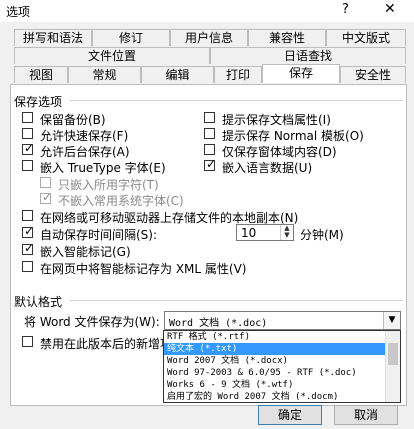 The height and width of the screenshot is (429, 414). What do you see at coordinates (392, 366) in the screenshot?
I see `dropdown-scrollbar` at bounding box center [392, 366].